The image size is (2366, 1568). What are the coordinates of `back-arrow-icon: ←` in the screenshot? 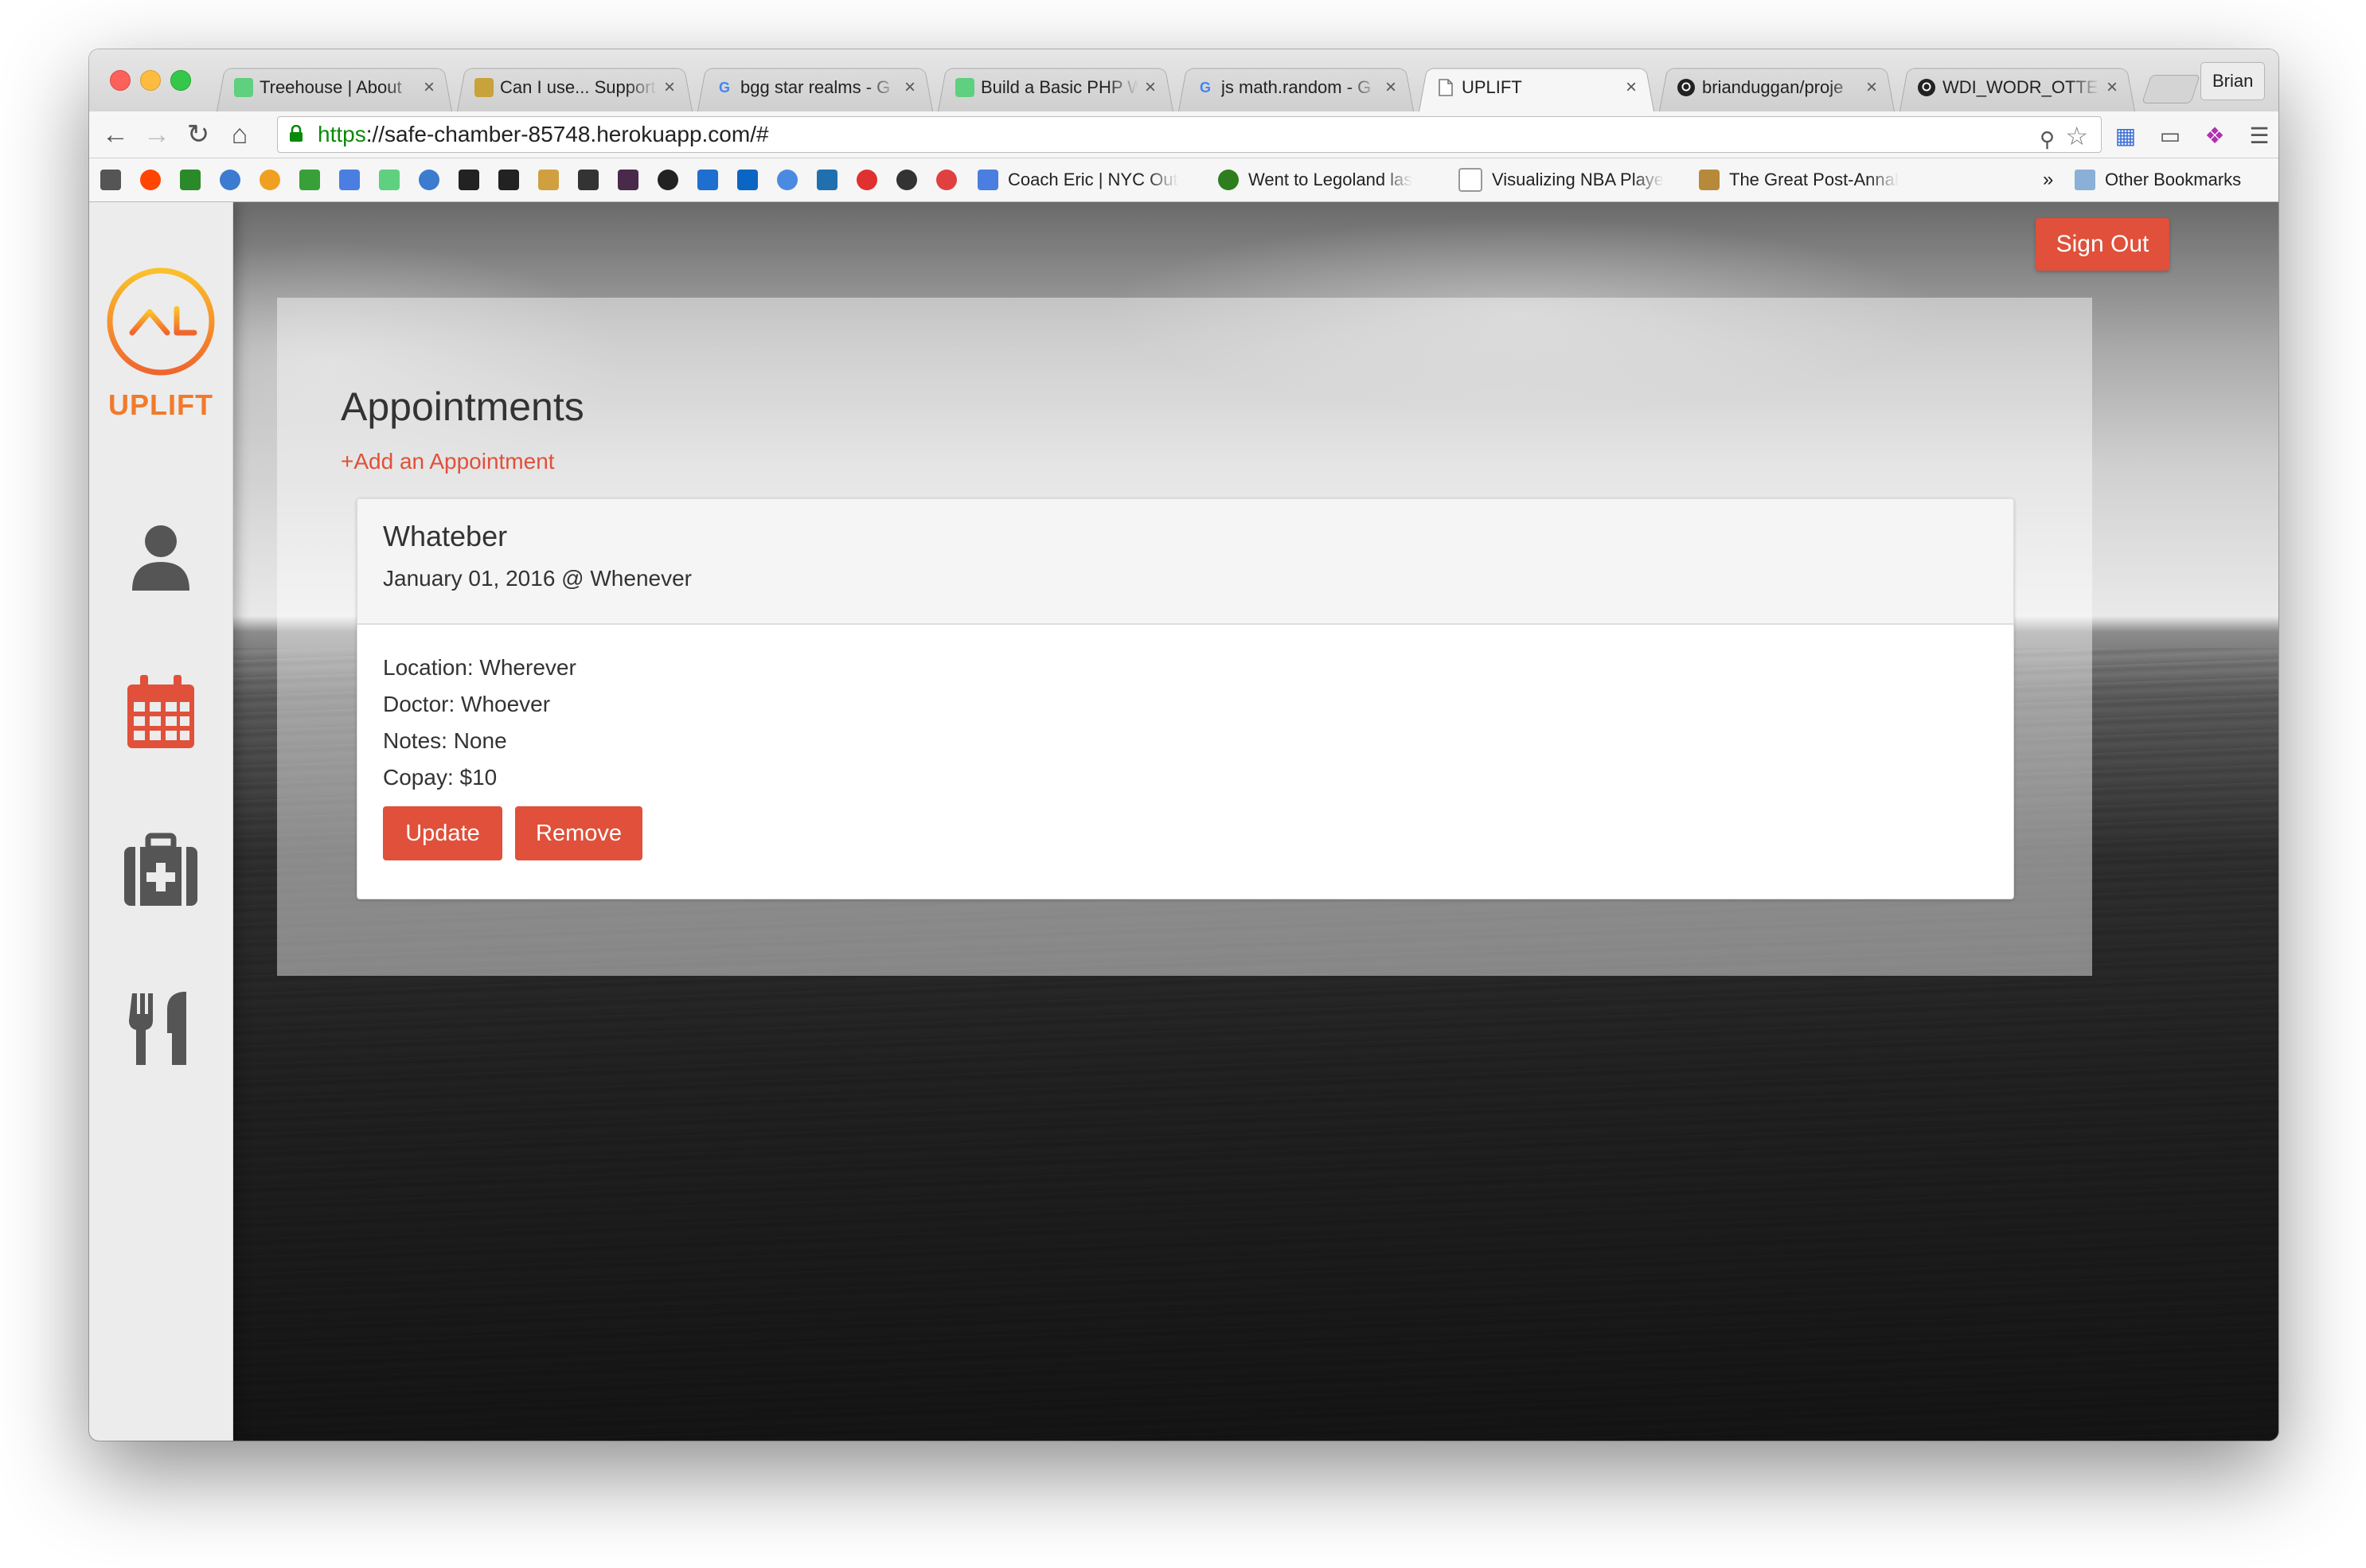 It's located at (115, 134).